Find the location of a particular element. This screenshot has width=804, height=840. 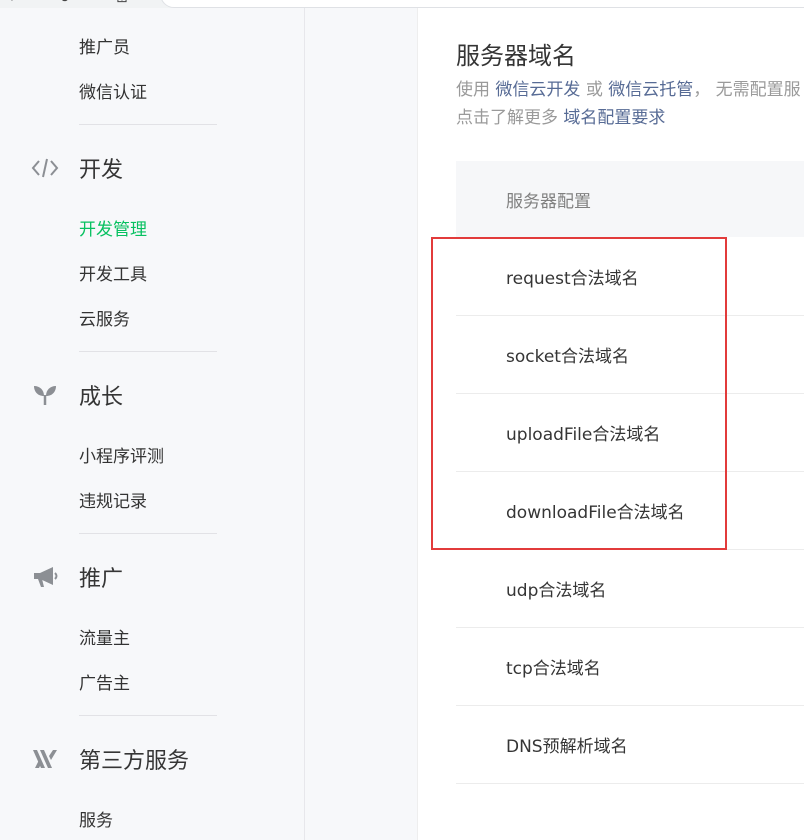

table-row: downloadFile合法域名 is located at coordinates (630, 511).